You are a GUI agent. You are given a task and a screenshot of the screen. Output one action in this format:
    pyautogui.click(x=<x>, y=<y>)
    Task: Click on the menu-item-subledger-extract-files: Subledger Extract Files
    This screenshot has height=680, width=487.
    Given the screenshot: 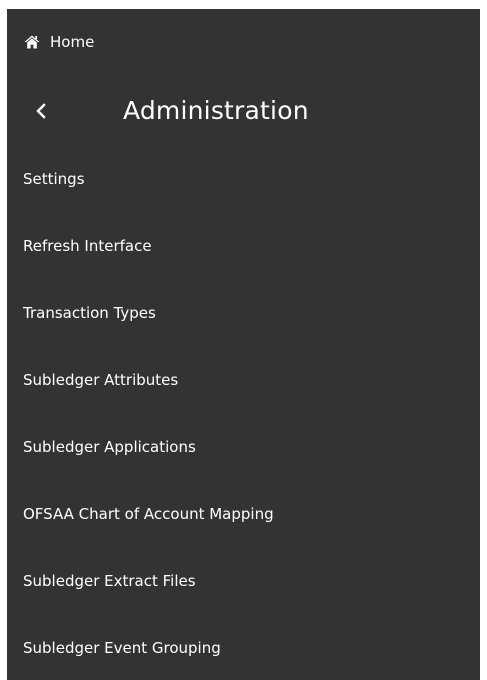 What is the action you would take?
    pyautogui.click(x=243, y=581)
    